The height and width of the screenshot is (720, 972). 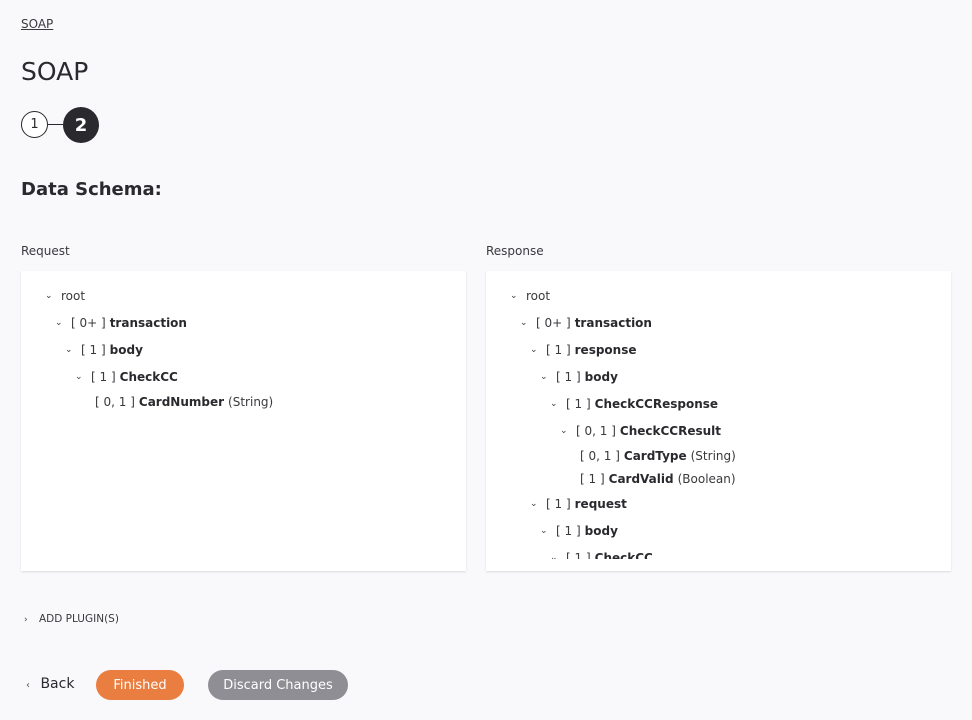 I want to click on add-plugins-toggle: › ADD PLUGIN(S), so click(x=71, y=619).